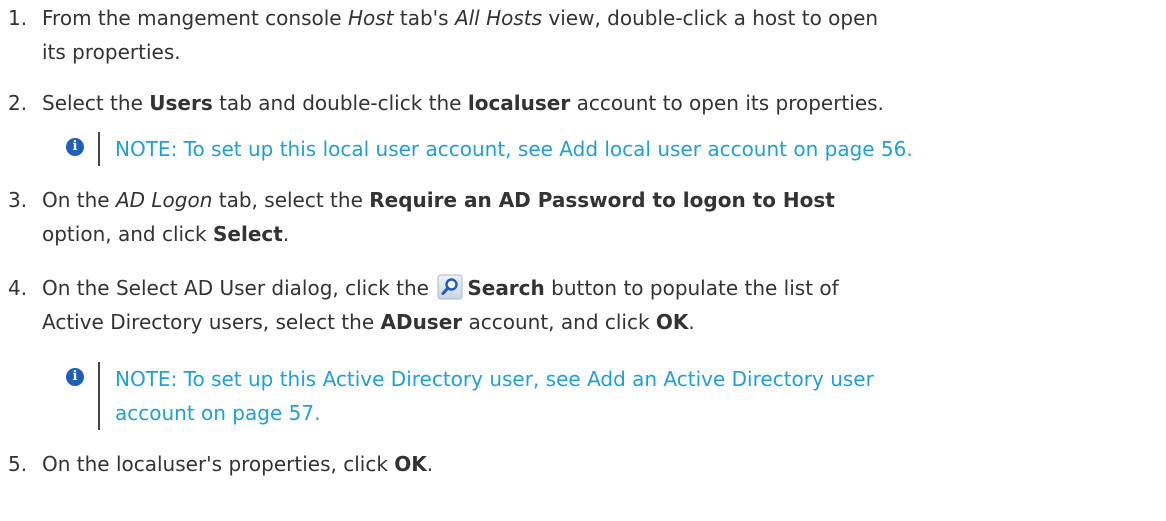 This screenshot has height=521, width=1166. What do you see at coordinates (519, 103) in the screenshot?
I see `localuser-term: localuser` at bounding box center [519, 103].